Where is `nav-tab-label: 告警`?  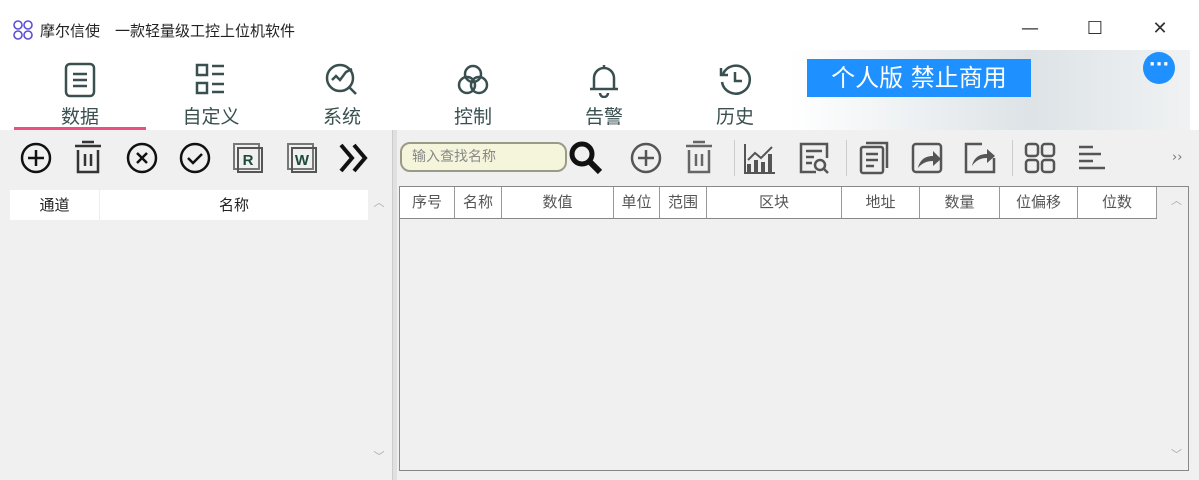
nav-tab-label: 告警 is located at coordinates (603, 117).